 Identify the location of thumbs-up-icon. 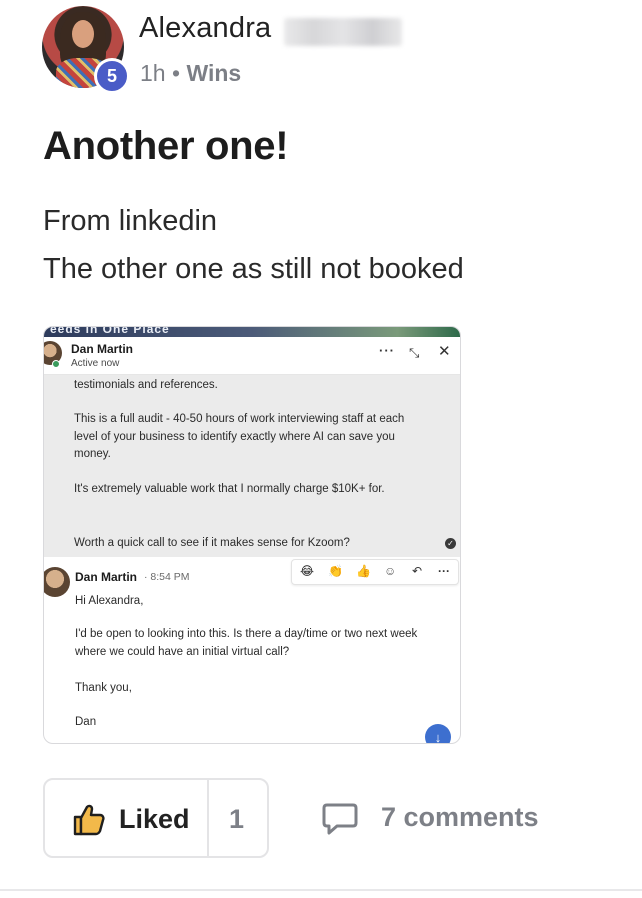
(89, 820).